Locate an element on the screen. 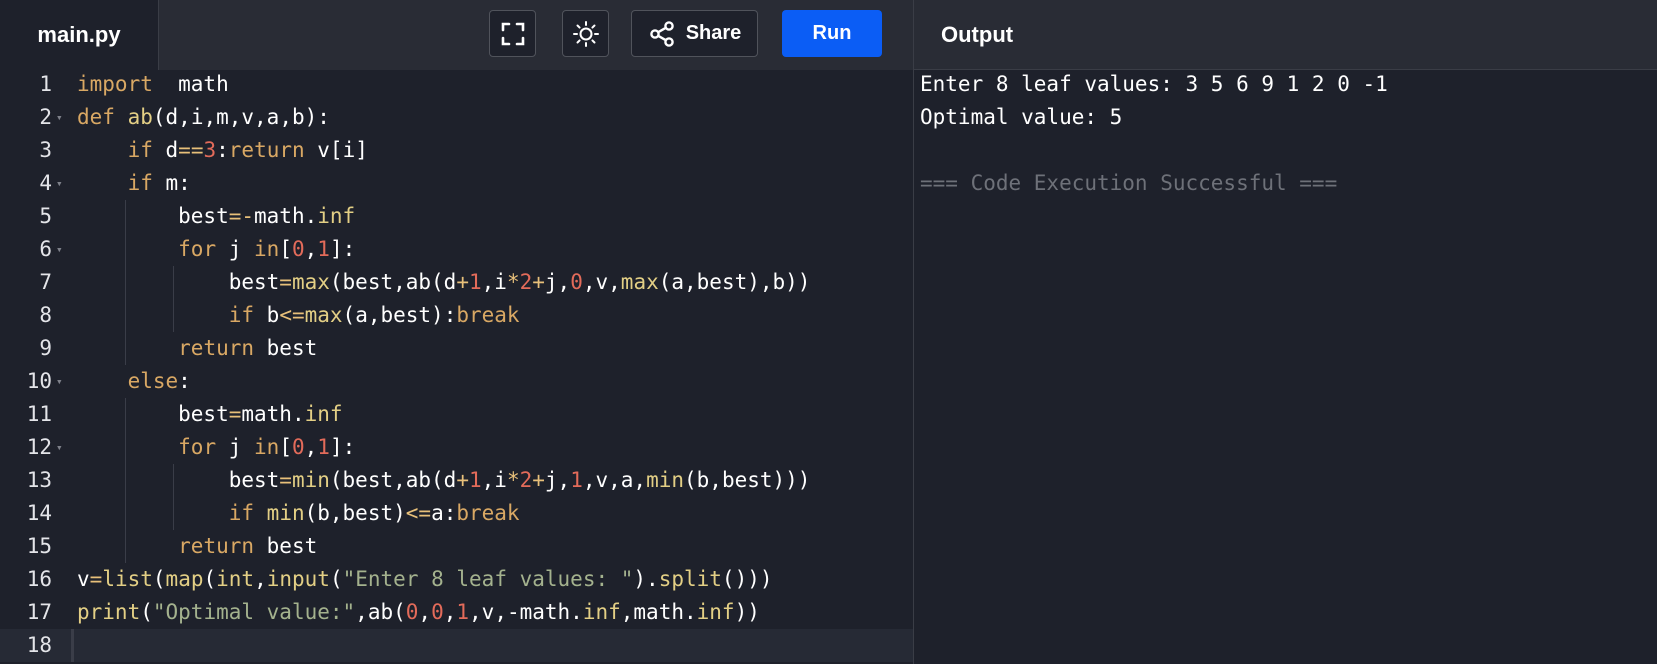 The height and width of the screenshot is (664, 1657). code-token: )) is located at coordinates (747, 612).